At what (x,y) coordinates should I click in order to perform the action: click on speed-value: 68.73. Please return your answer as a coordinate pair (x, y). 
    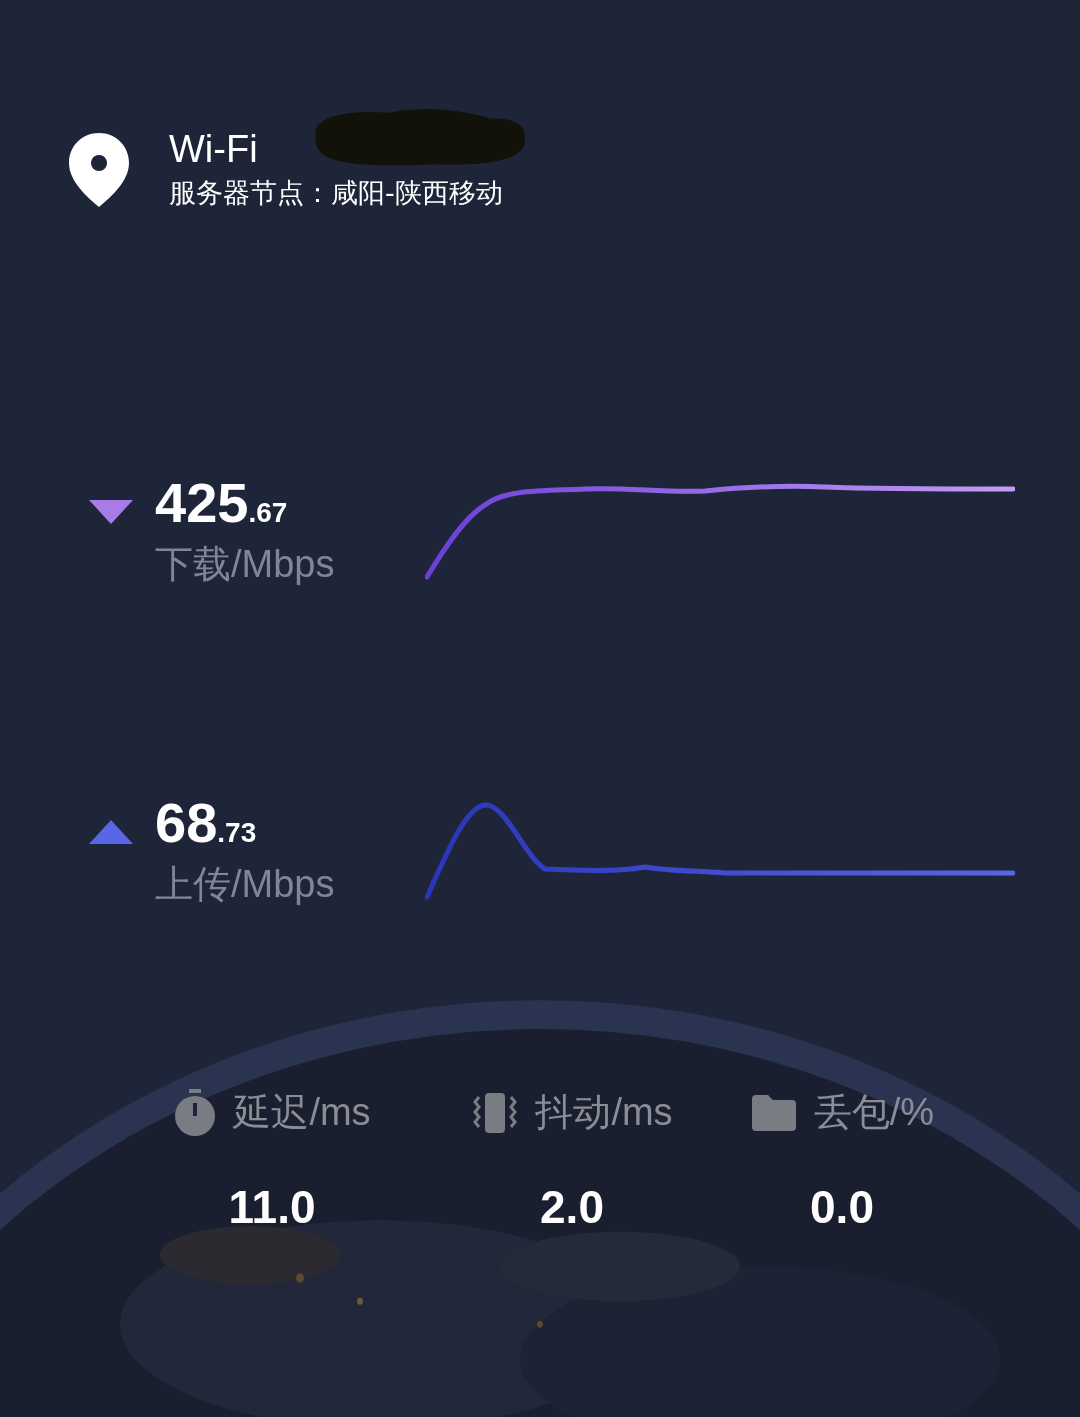
    Looking at the image, I should click on (206, 822).